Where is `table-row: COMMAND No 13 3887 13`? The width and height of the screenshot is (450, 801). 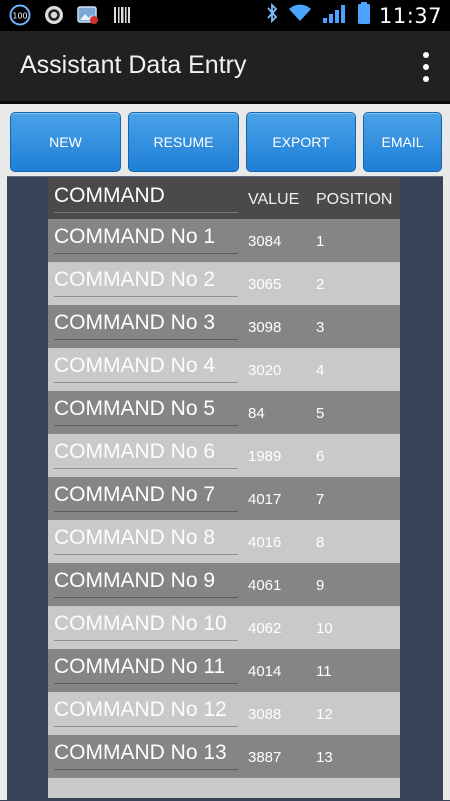
table-row: COMMAND No 13 3887 13 is located at coordinates (224, 756).